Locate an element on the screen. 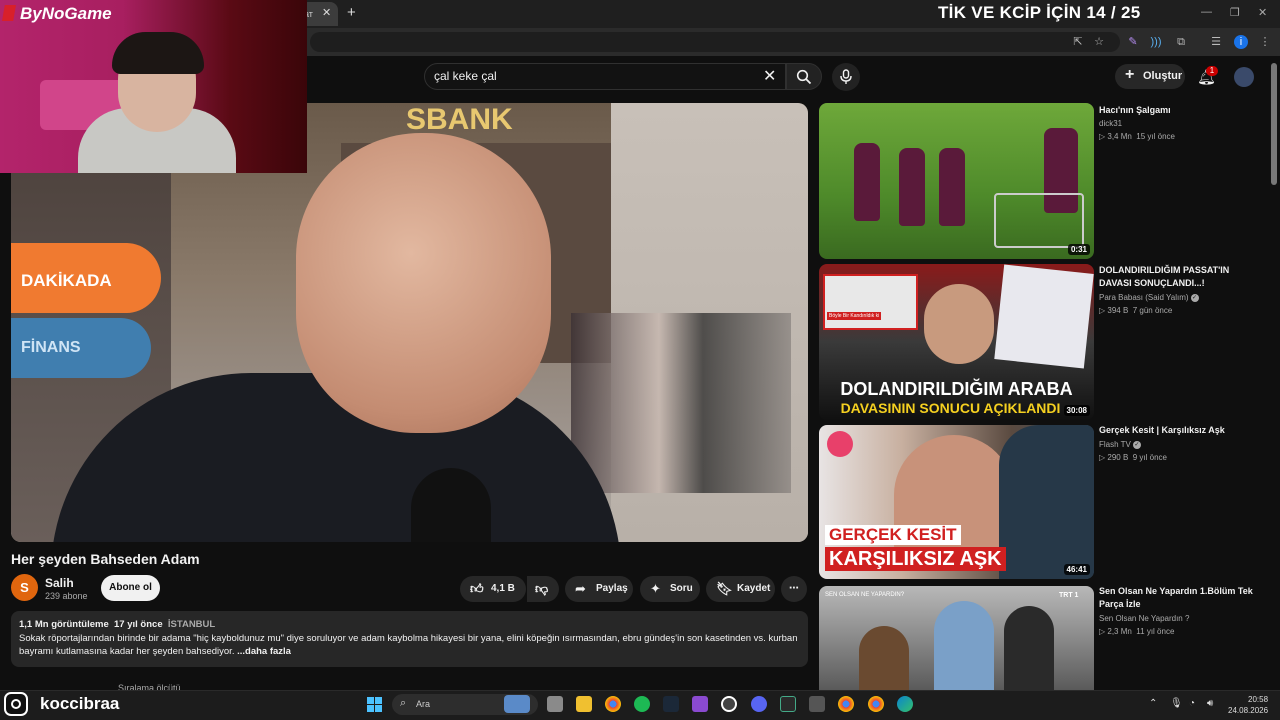 The width and height of the screenshot is (1280, 720). thumb-man is located at coordinates (1046, 502).